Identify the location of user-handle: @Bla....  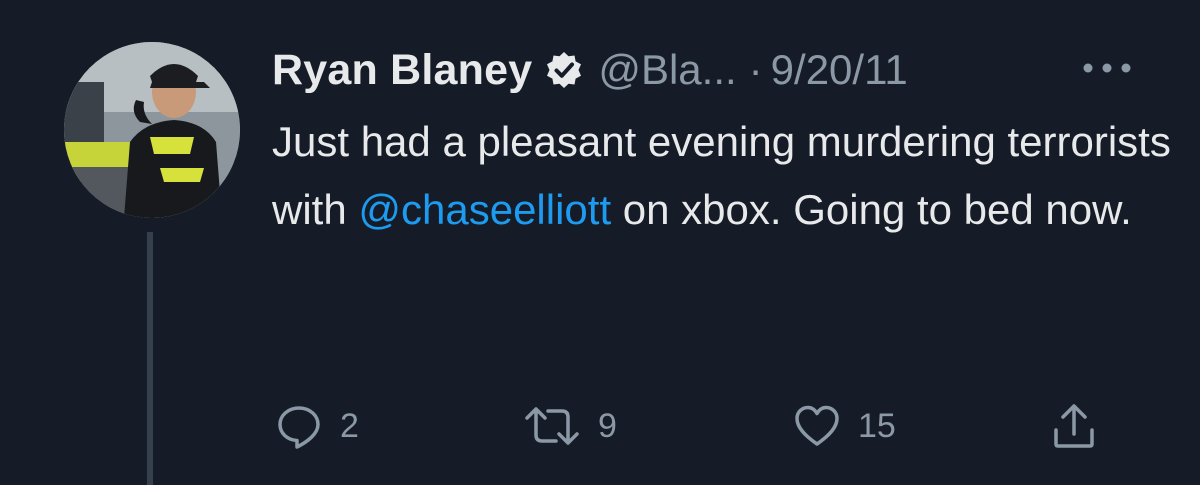
(667, 70).